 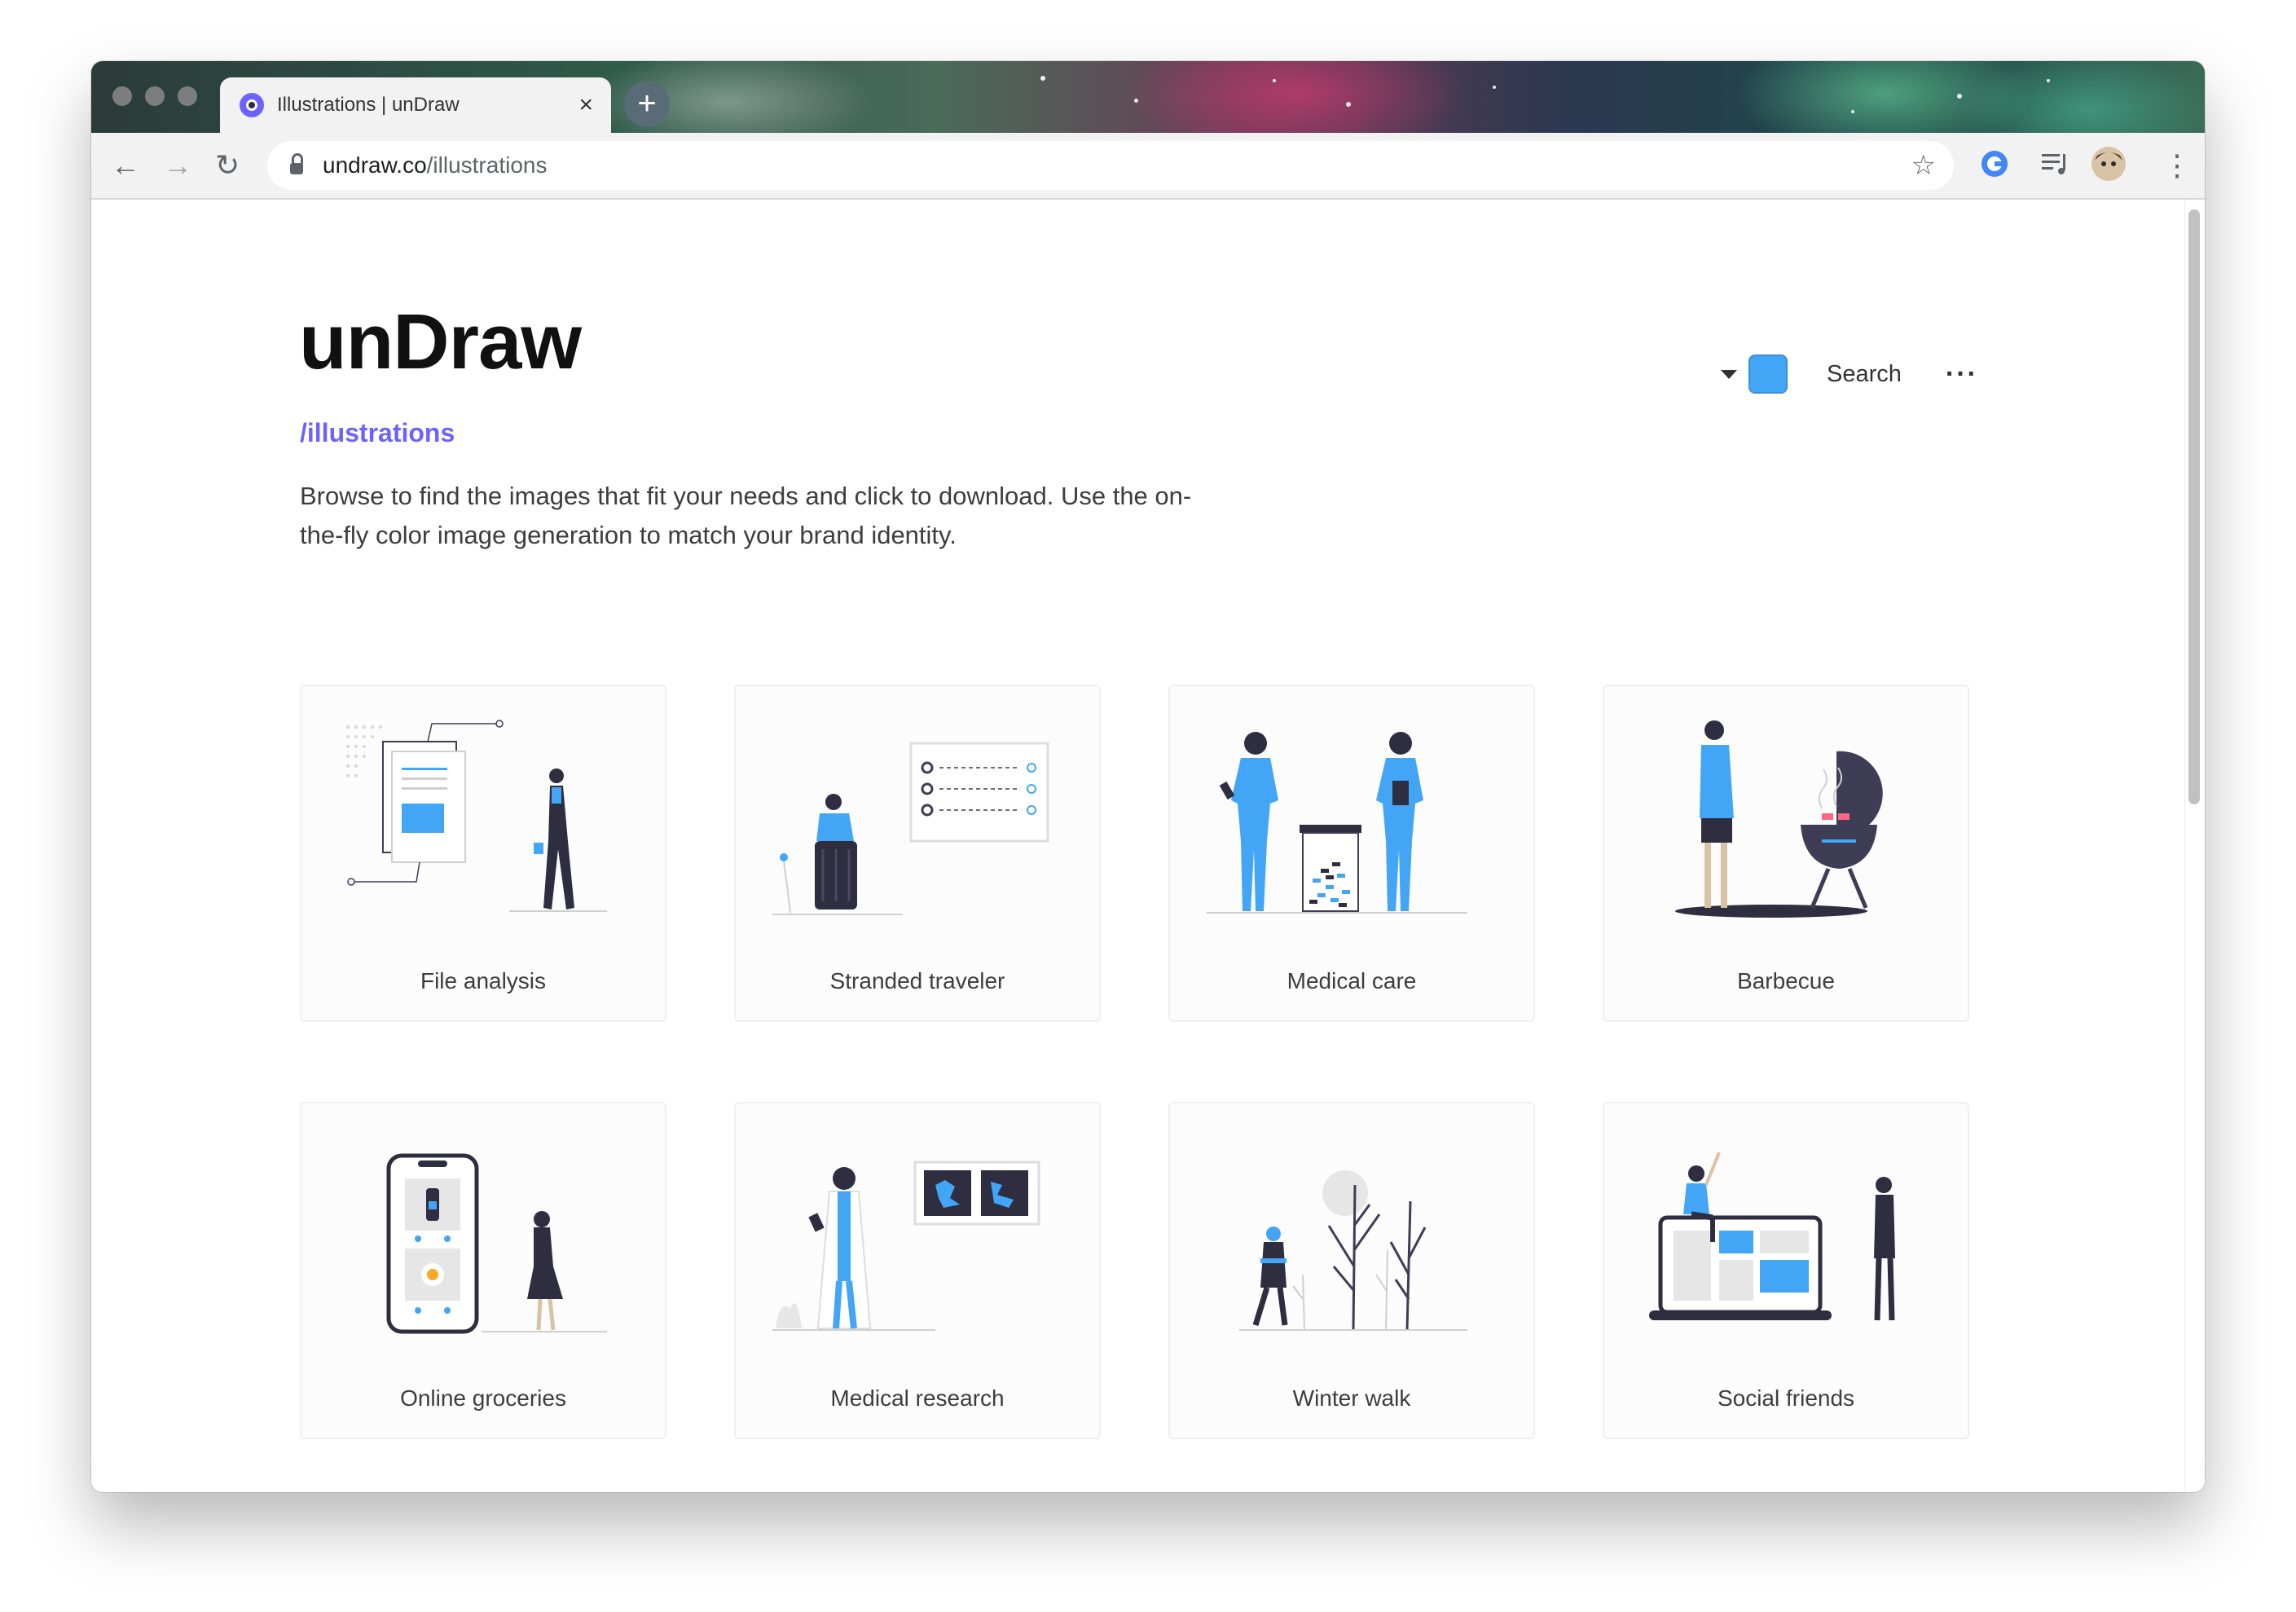 What do you see at coordinates (911, 828) in the screenshot?
I see `stranded-traveler-illustration` at bounding box center [911, 828].